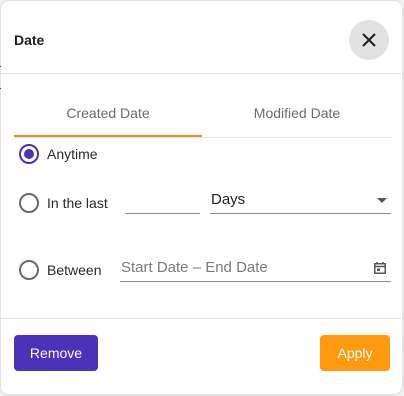 This screenshot has height=396, width=404. I want to click on remove-button: Remove, so click(56, 353).